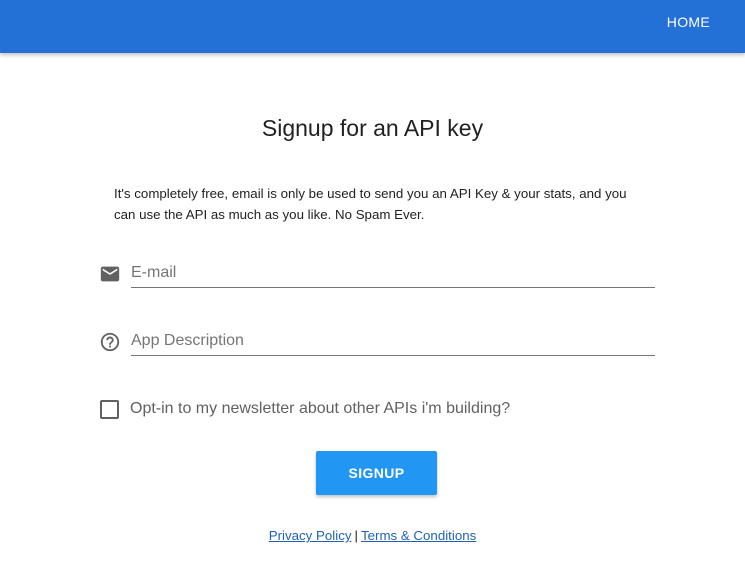 Image resolution: width=745 pixels, height=583 pixels. What do you see at coordinates (310, 535) in the screenshot?
I see `privacy-policy-link: Privacy Policy` at bounding box center [310, 535].